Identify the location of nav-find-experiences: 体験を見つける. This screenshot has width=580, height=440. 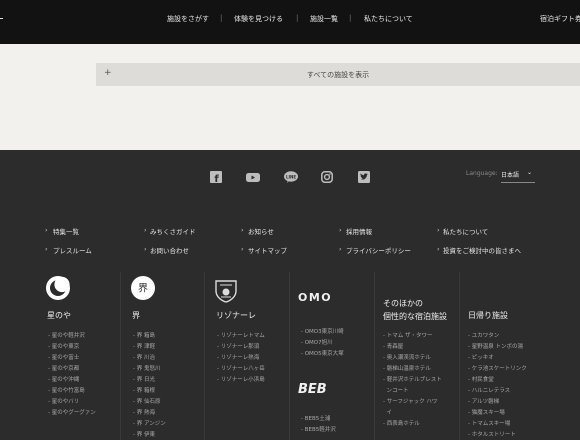
(258, 19).